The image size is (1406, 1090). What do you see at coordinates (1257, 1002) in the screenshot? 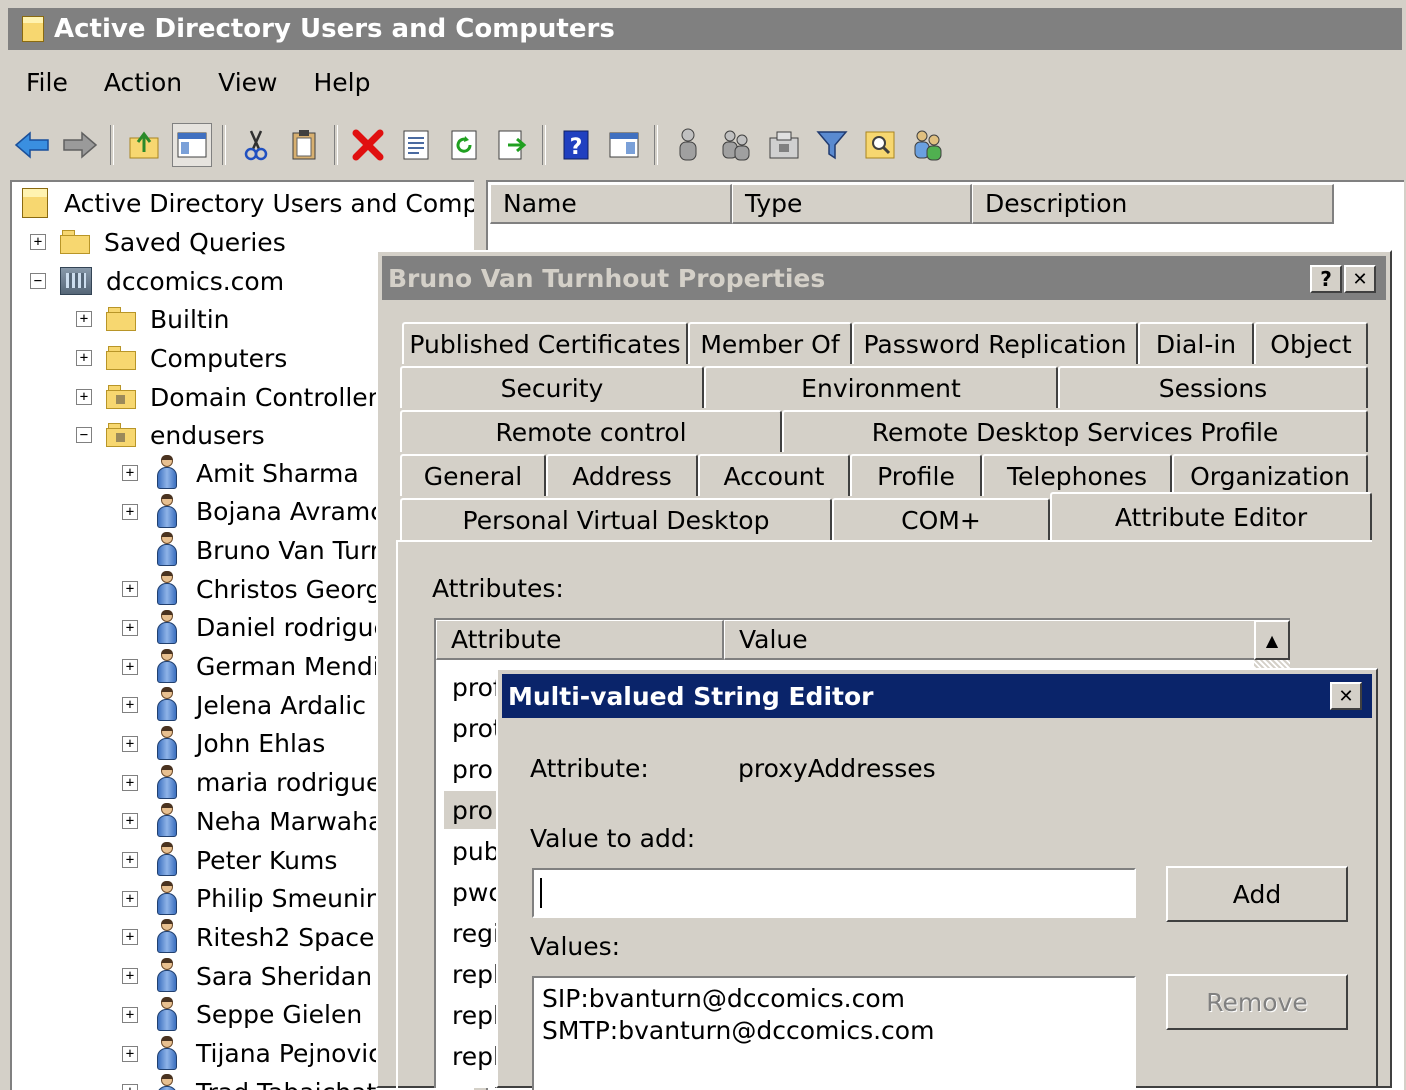
I see `remove-button: Remove` at bounding box center [1257, 1002].